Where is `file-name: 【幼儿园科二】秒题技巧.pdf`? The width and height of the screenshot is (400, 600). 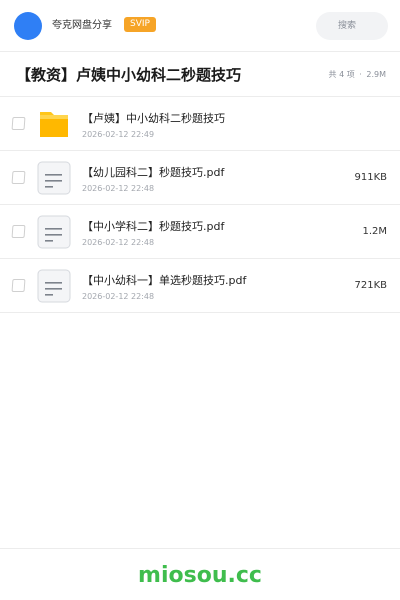
file-name: 【幼儿园科二】秒题技巧.pdf is located at coordinates (153, 173).